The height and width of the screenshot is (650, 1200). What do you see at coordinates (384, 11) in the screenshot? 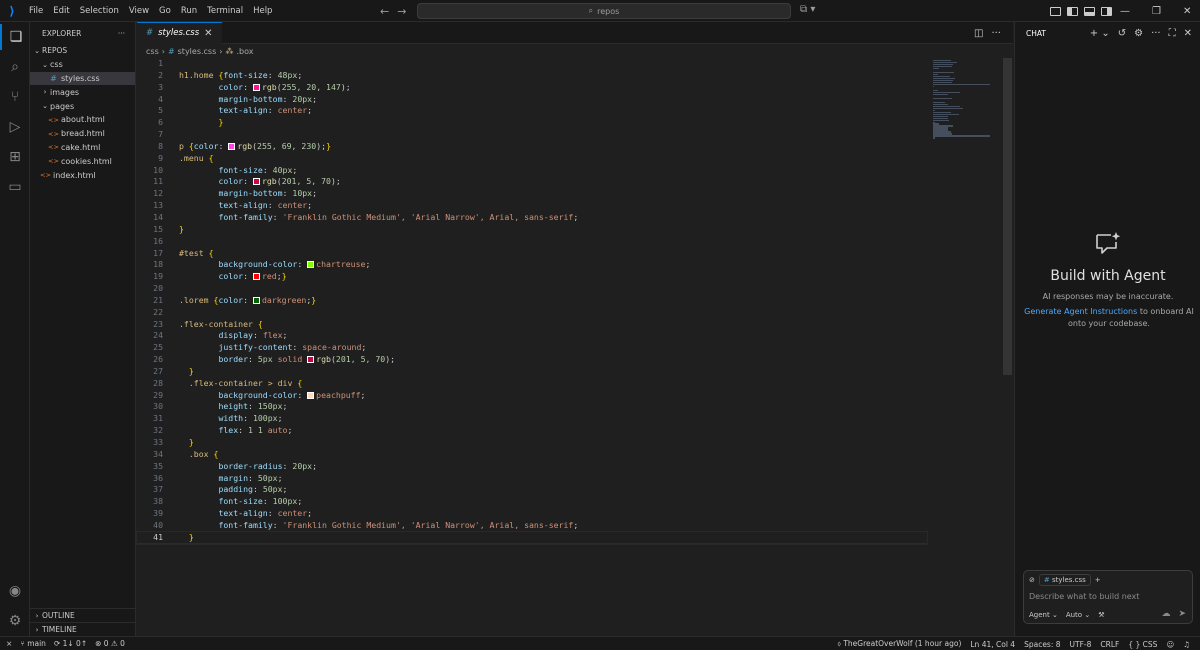
I see `back-arrow-icon: ←` at bounding box center [384, 11].